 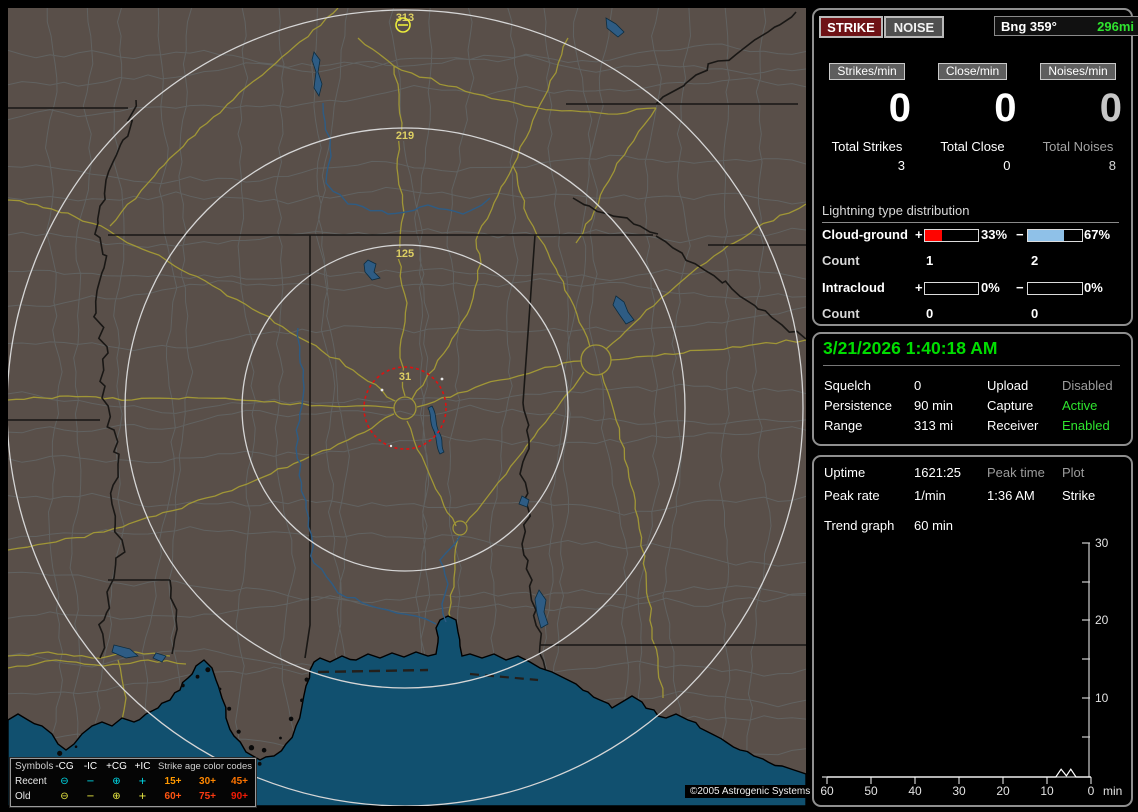 What do you see at coordinates (867, 118) in the screenshot?
I see `strikes-column: Strikes/min 0 Total Strikes 3` at bounding box center [867, 118].